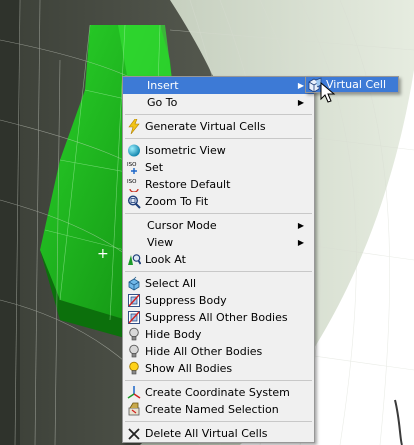 The width and height of the screenshot is (414, 445). I want to click on menu-item-create-named-selection: Create Named Selection, so click(218, 409).